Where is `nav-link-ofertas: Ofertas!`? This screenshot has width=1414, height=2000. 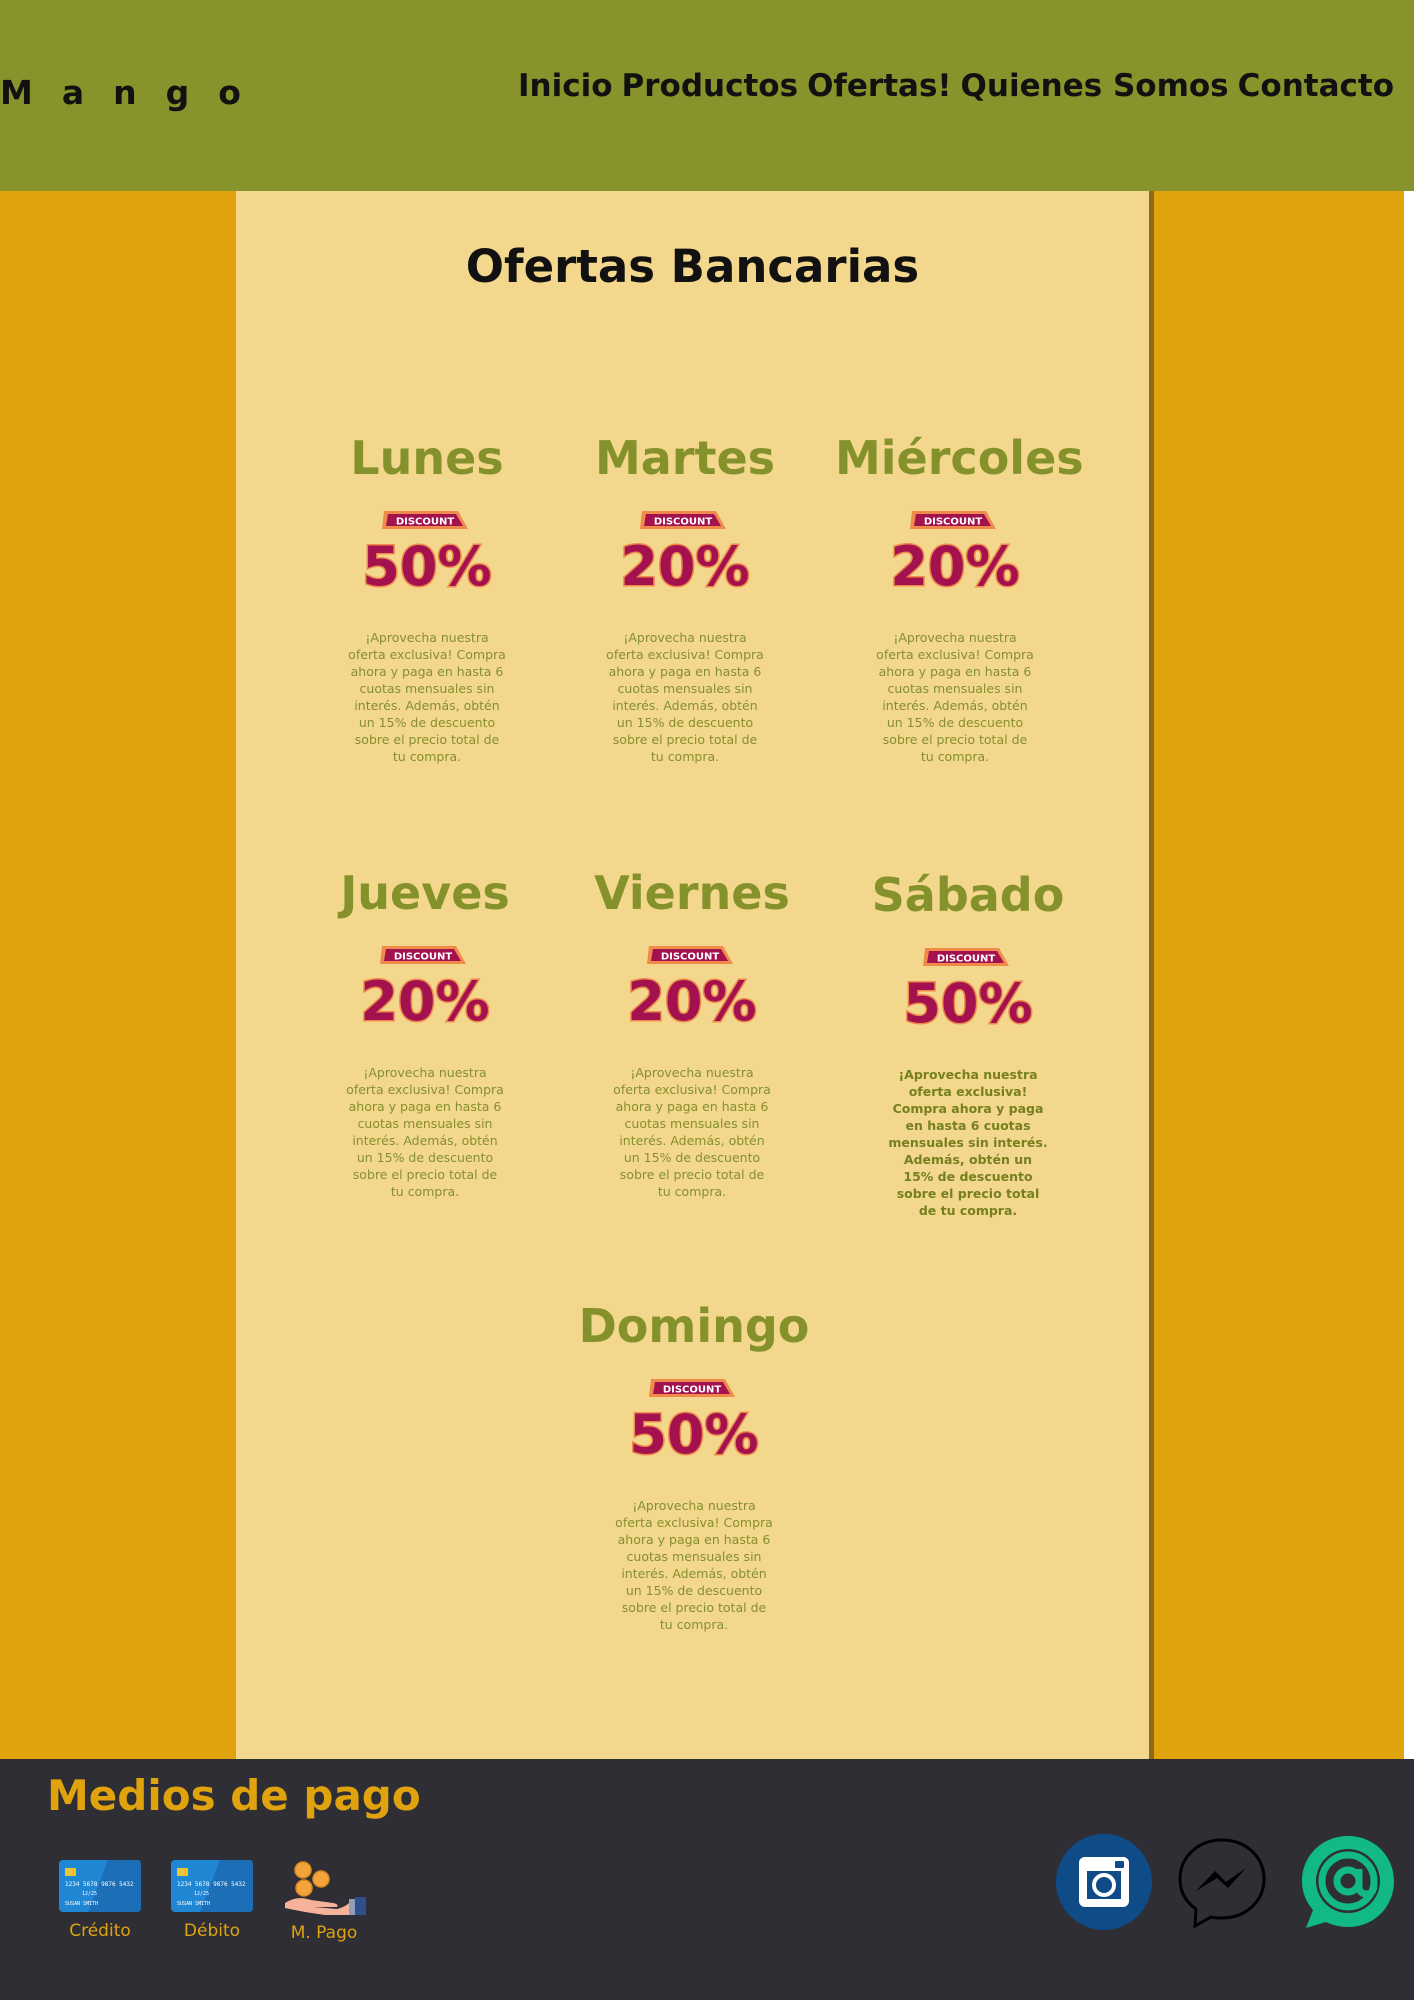
nav-link-ofertas: Ofertas! is located at coordinates (879, 86).